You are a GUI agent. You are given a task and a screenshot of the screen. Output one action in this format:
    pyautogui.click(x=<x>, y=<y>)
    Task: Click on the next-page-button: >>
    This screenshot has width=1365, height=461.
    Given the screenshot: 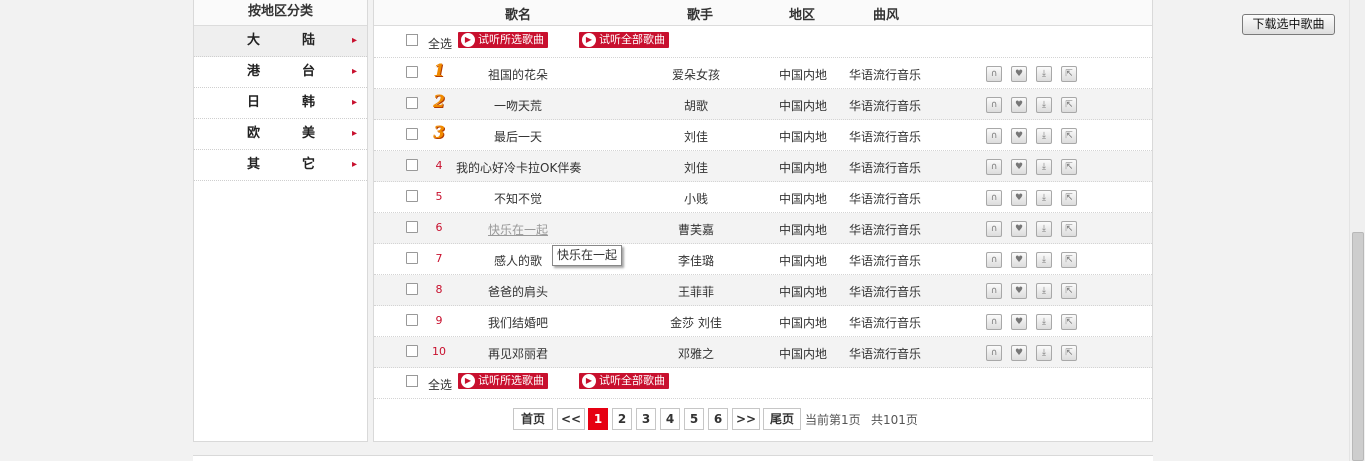 What is the action you would take?
    pyautogui.click(x=746, y=419)
    